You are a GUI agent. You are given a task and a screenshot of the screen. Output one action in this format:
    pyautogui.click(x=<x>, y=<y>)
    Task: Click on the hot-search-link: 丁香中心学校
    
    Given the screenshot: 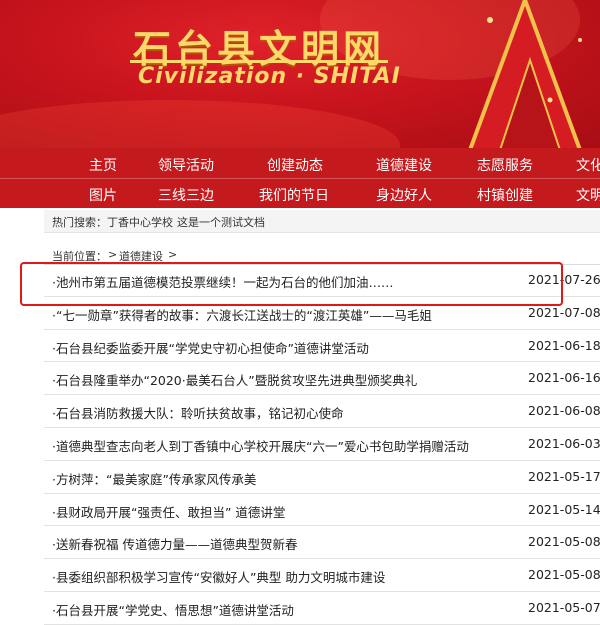 What is the action you would take?
    pyautogui.click(x=140, y=222)
    